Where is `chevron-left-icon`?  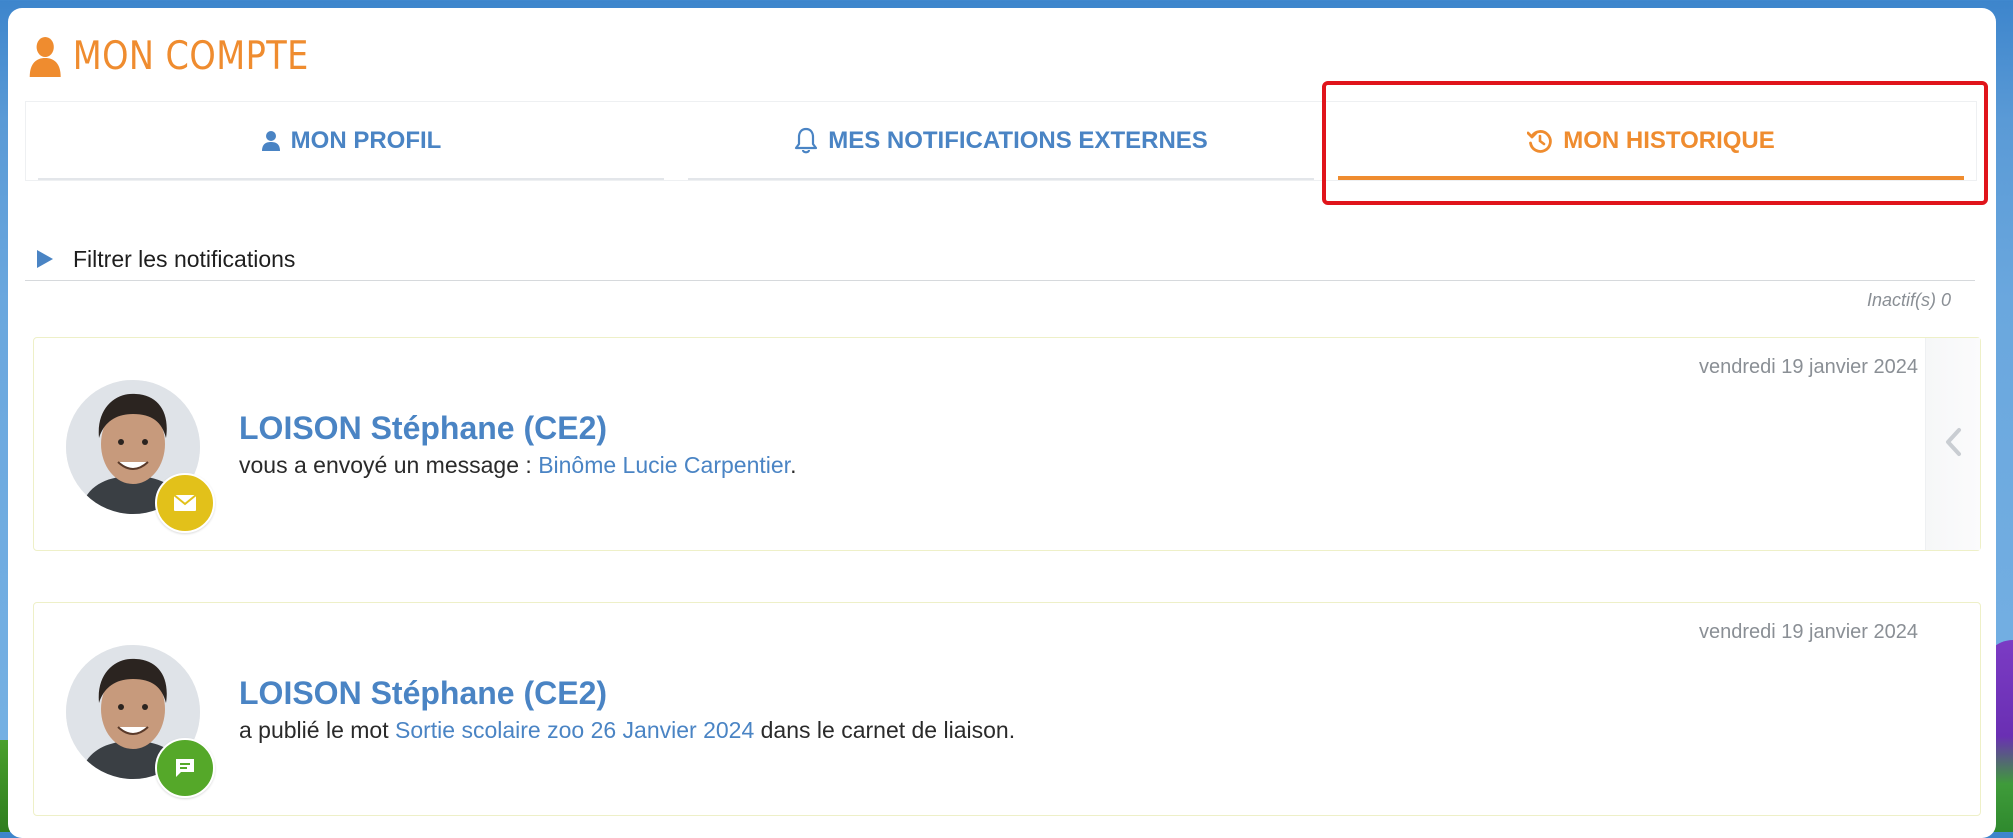 chevron-left-icon is located at coordinates (1953, 444).